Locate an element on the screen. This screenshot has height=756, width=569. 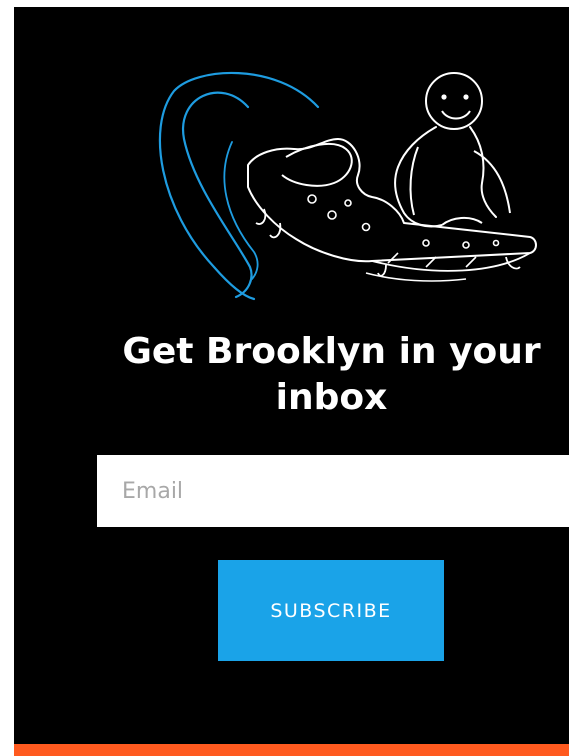
newsletter-heading: Get Brooklyn in your inbox is located at coordinates (331, 374).